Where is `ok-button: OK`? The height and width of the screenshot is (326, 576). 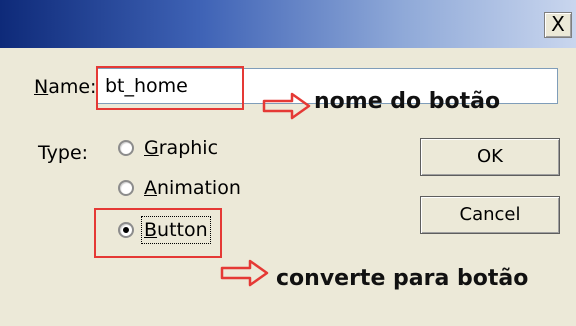 ok-button: OK is located at coordinates (490, 157).